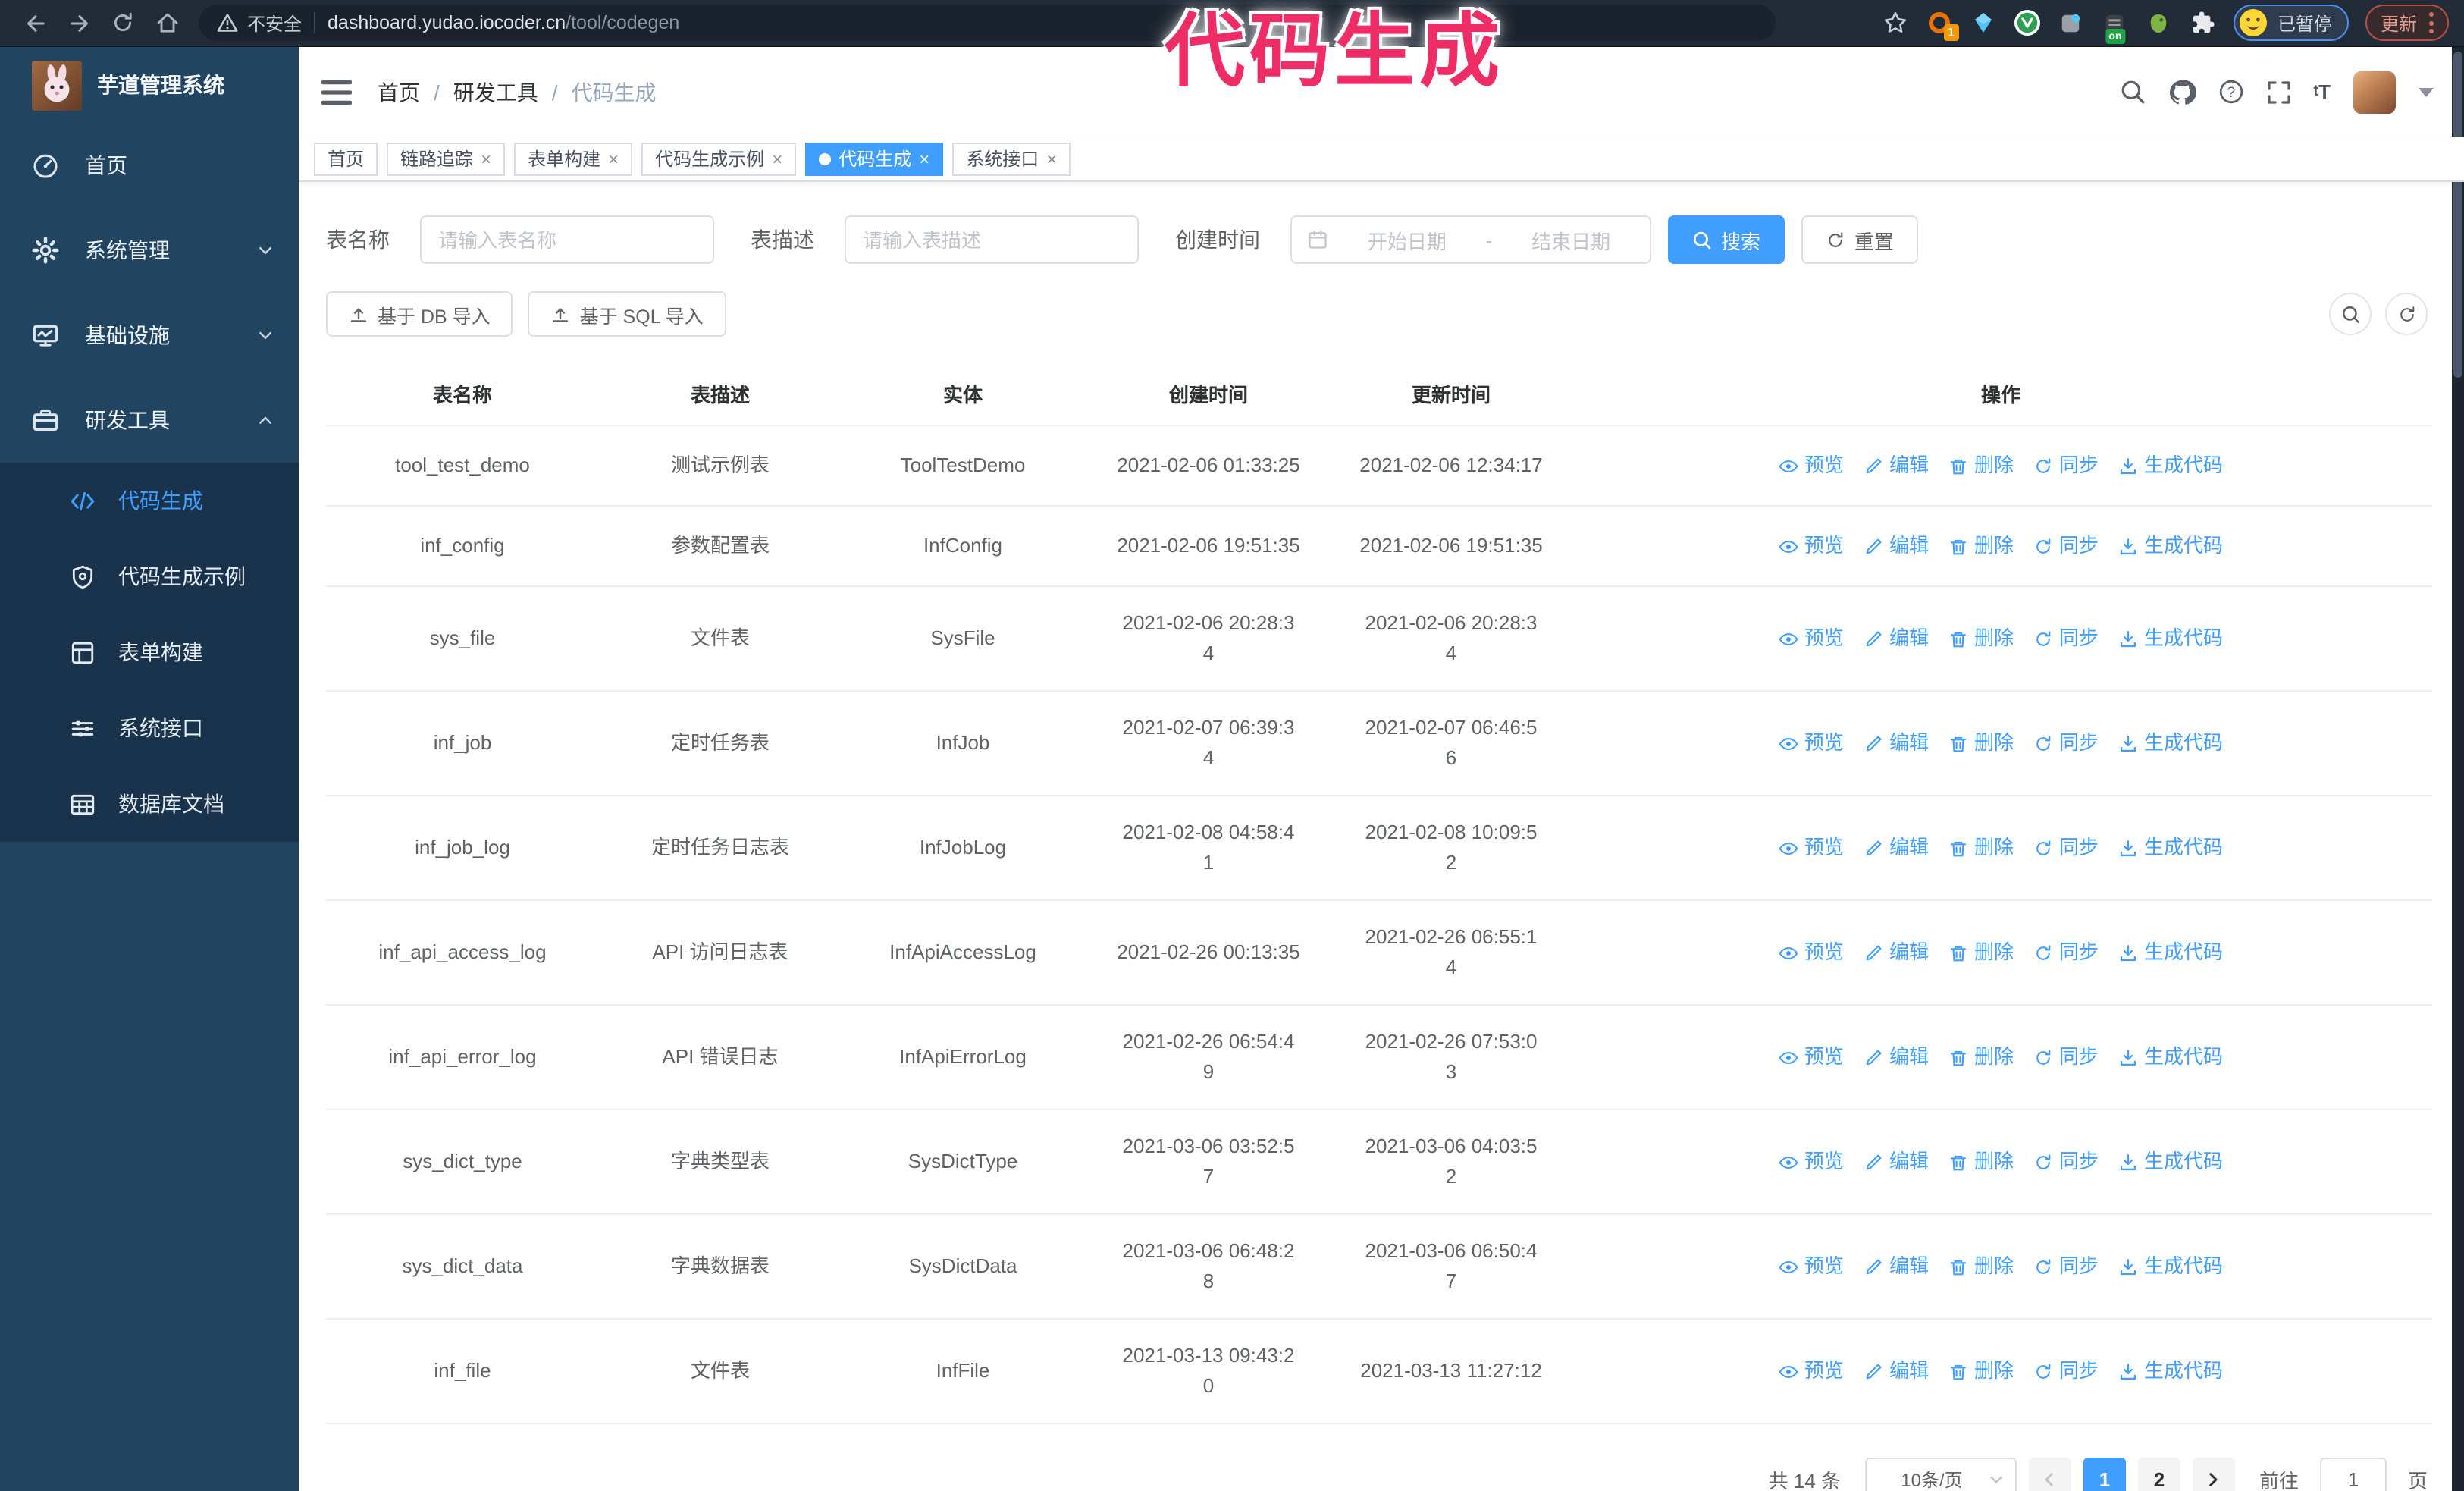 The height and width of the screenshot is (1491, 2464). I want to click on goto-page-input, so click(2353, 1474).